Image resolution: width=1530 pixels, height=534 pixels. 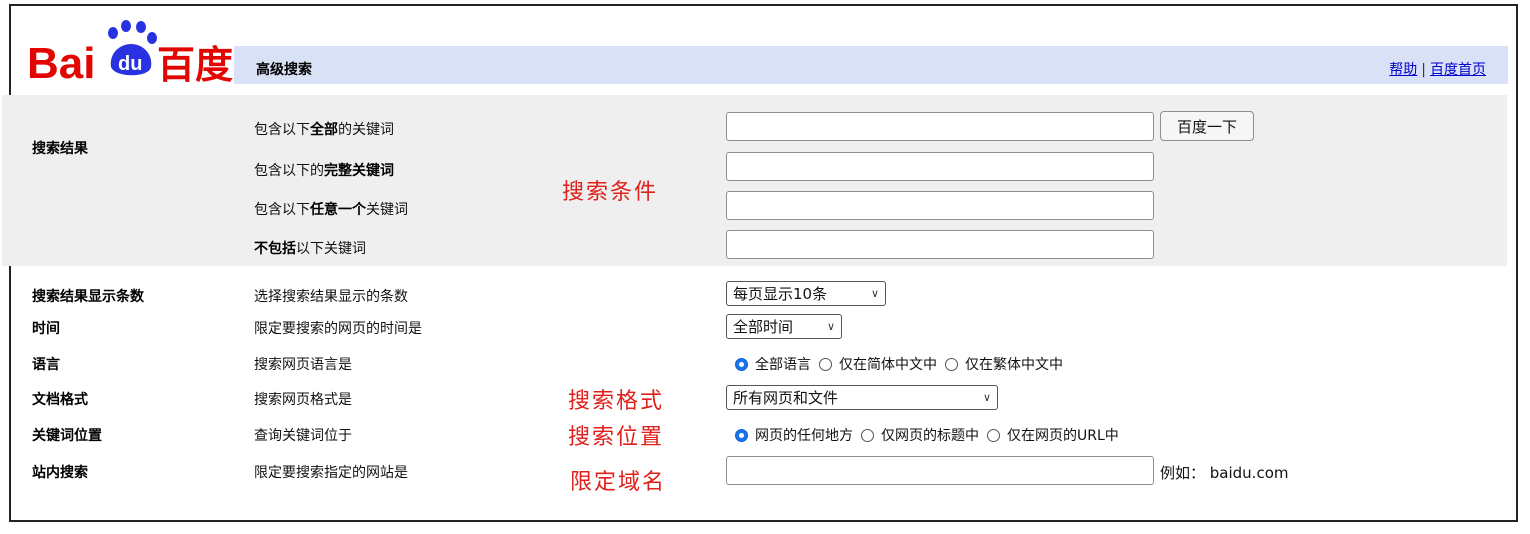 What do you see at coordinates (60, 149) in the screenshot?
I see `search-results-label: 搜索结果` at bounding box center [60, 149].